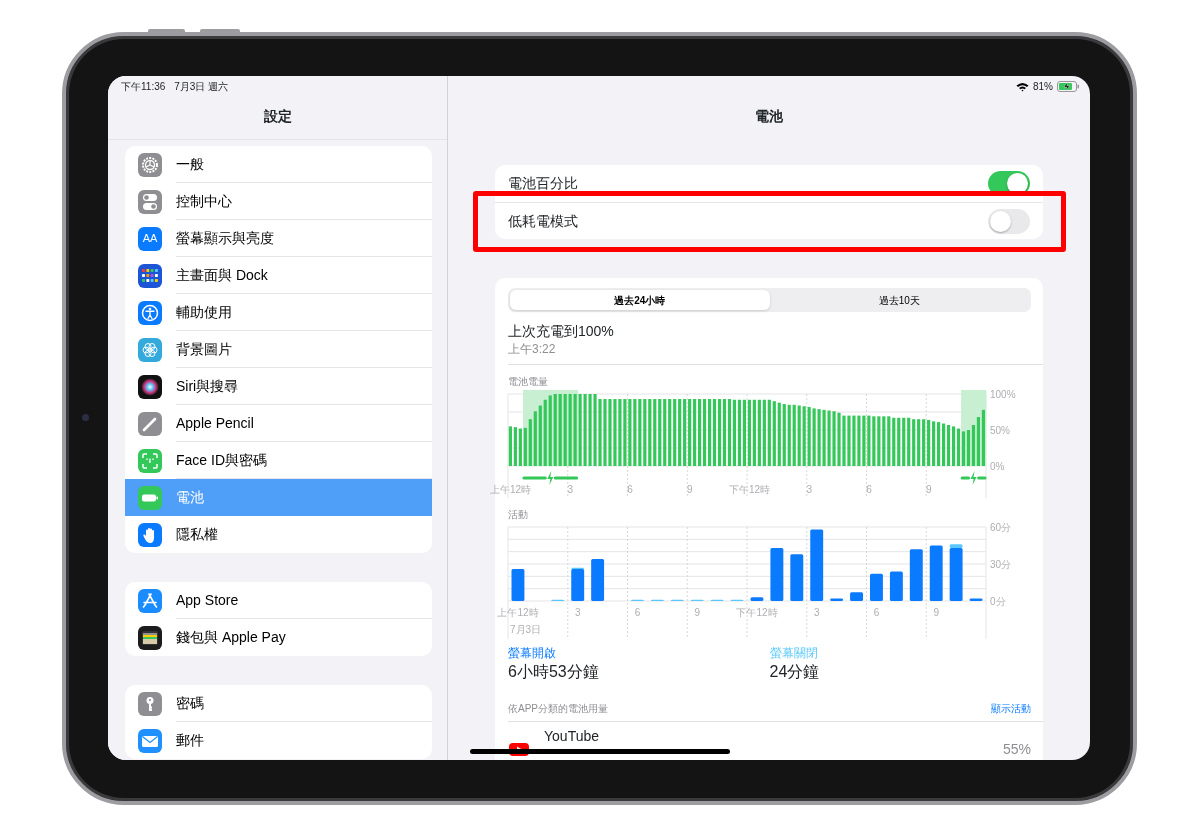 This screenshot has width=1200, height=836. What do you see at coordinates (201, 86) in the screenshot?
I see `status-date: 7月3日 週六` at bounding box center [201, 86].